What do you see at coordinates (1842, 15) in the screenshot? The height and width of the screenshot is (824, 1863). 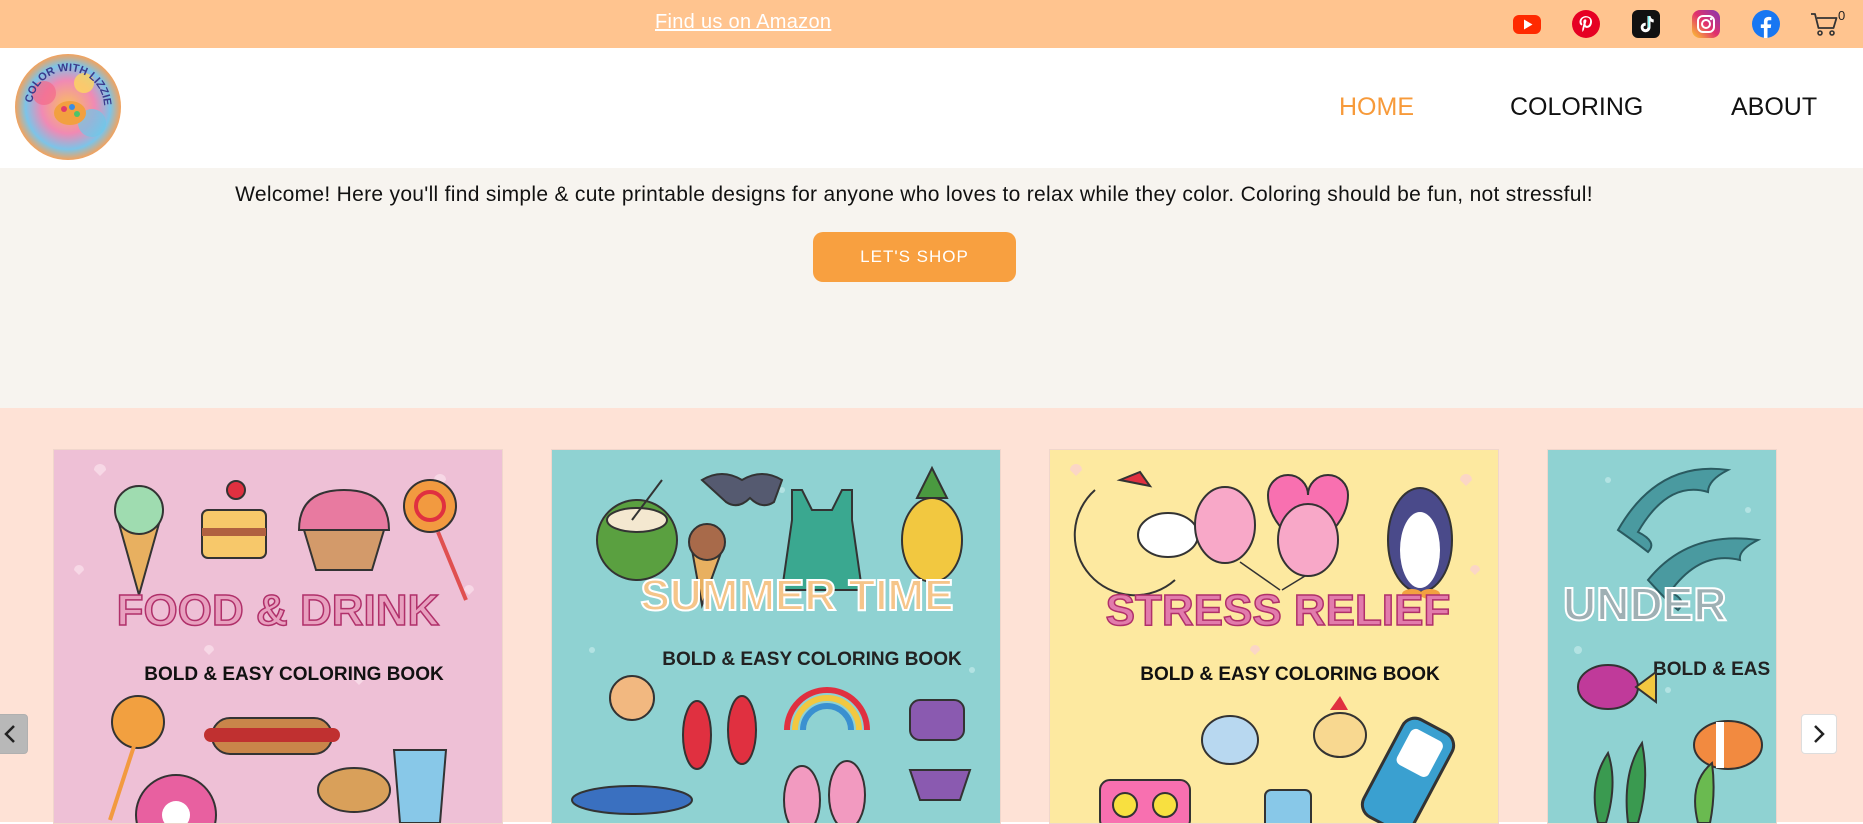 I see `cart-count: 0` at bounding box center [1842, 15].